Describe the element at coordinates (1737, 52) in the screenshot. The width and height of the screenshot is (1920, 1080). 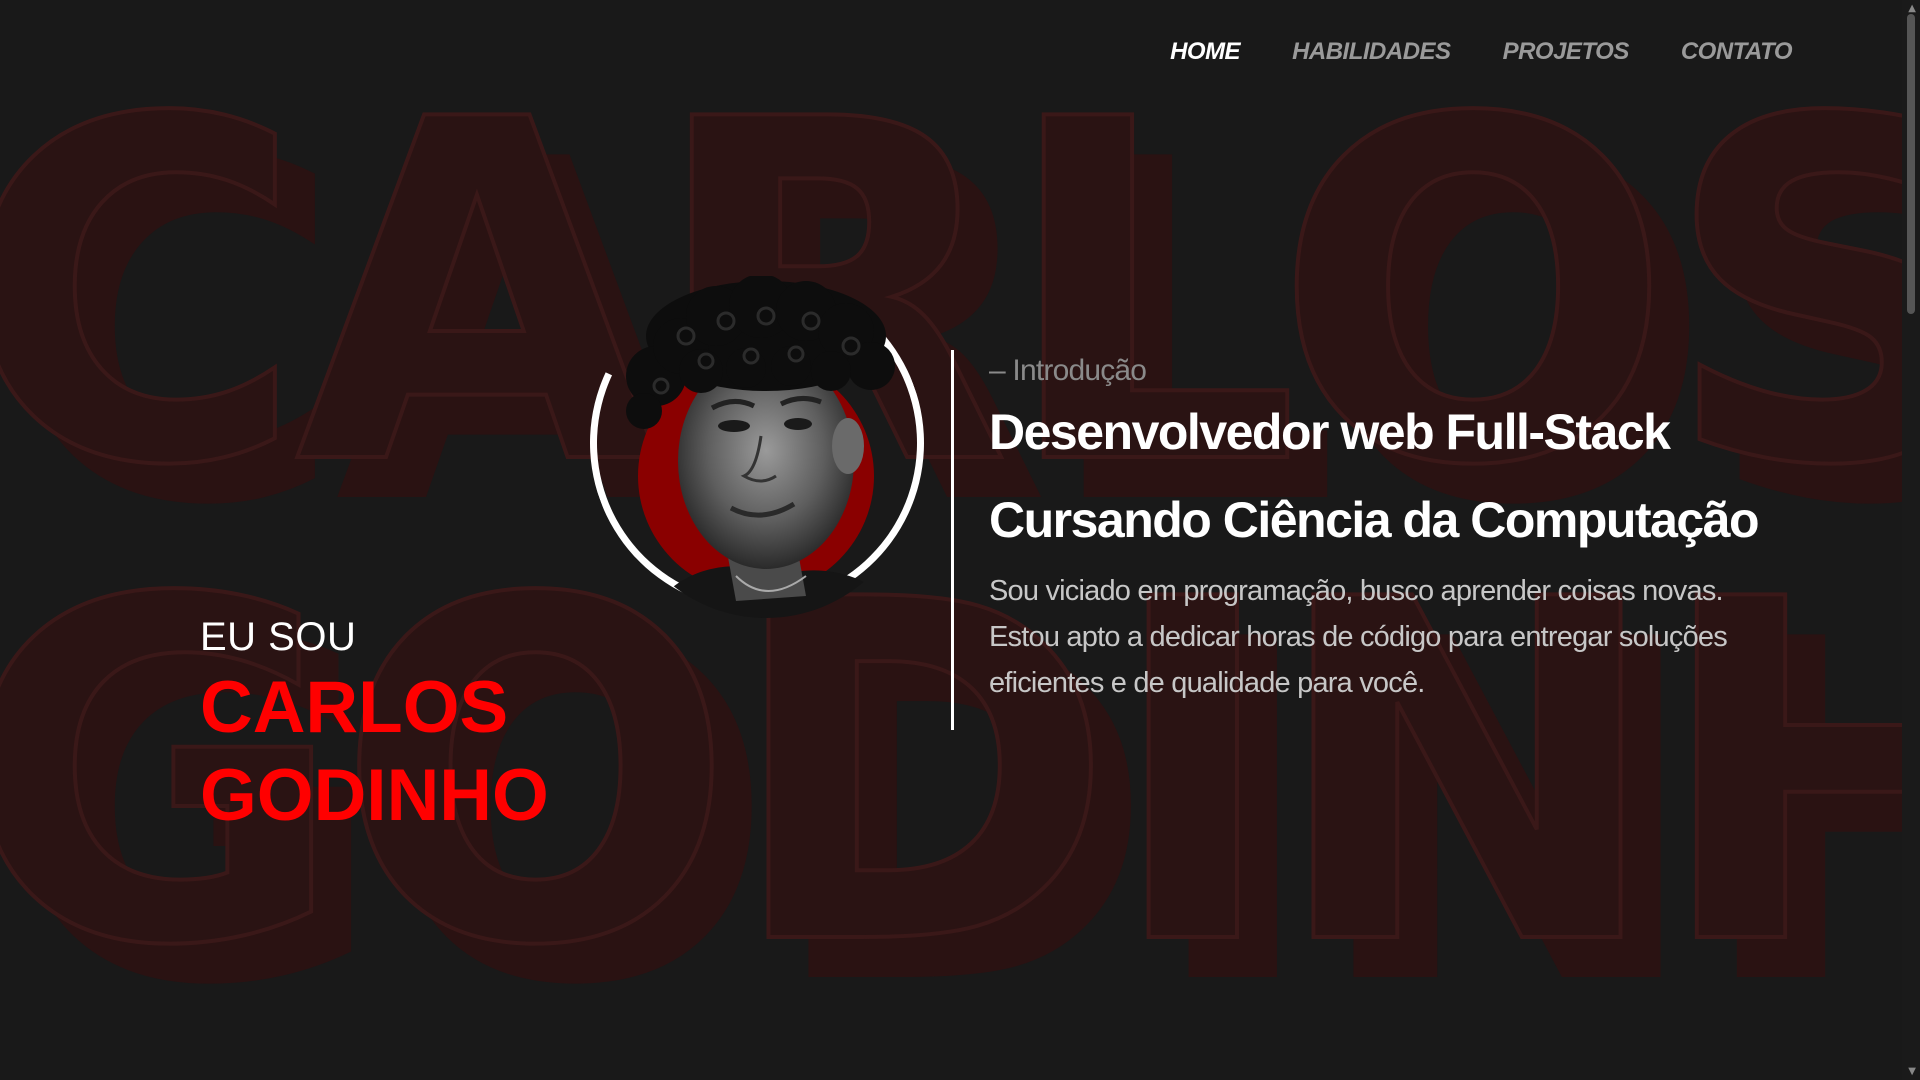
I see `nav-contato: CONTATO` at that location.